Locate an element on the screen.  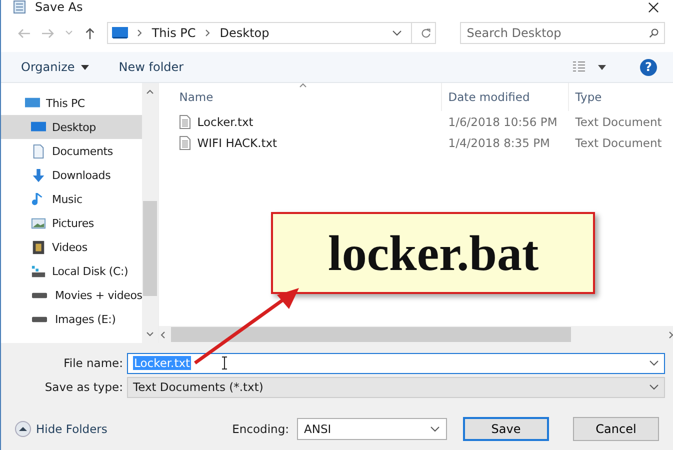
sidebar-item: Movies + videos is located at coordinates (71, 295).